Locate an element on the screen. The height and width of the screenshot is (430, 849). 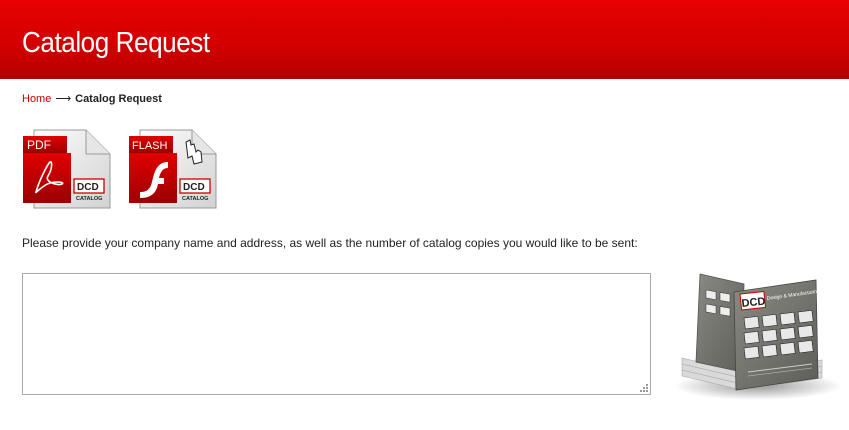
breadcrumb-current: Catalog Request is located at coordinates (118, 99).